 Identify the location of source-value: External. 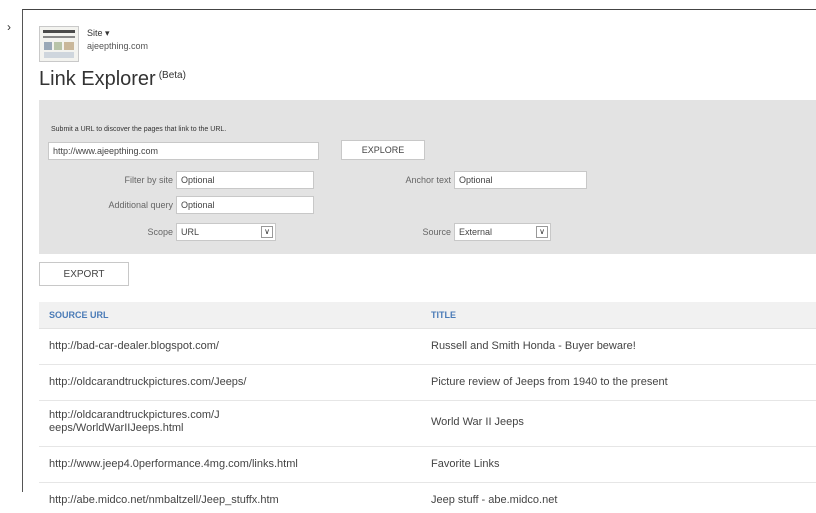
(476, 232).